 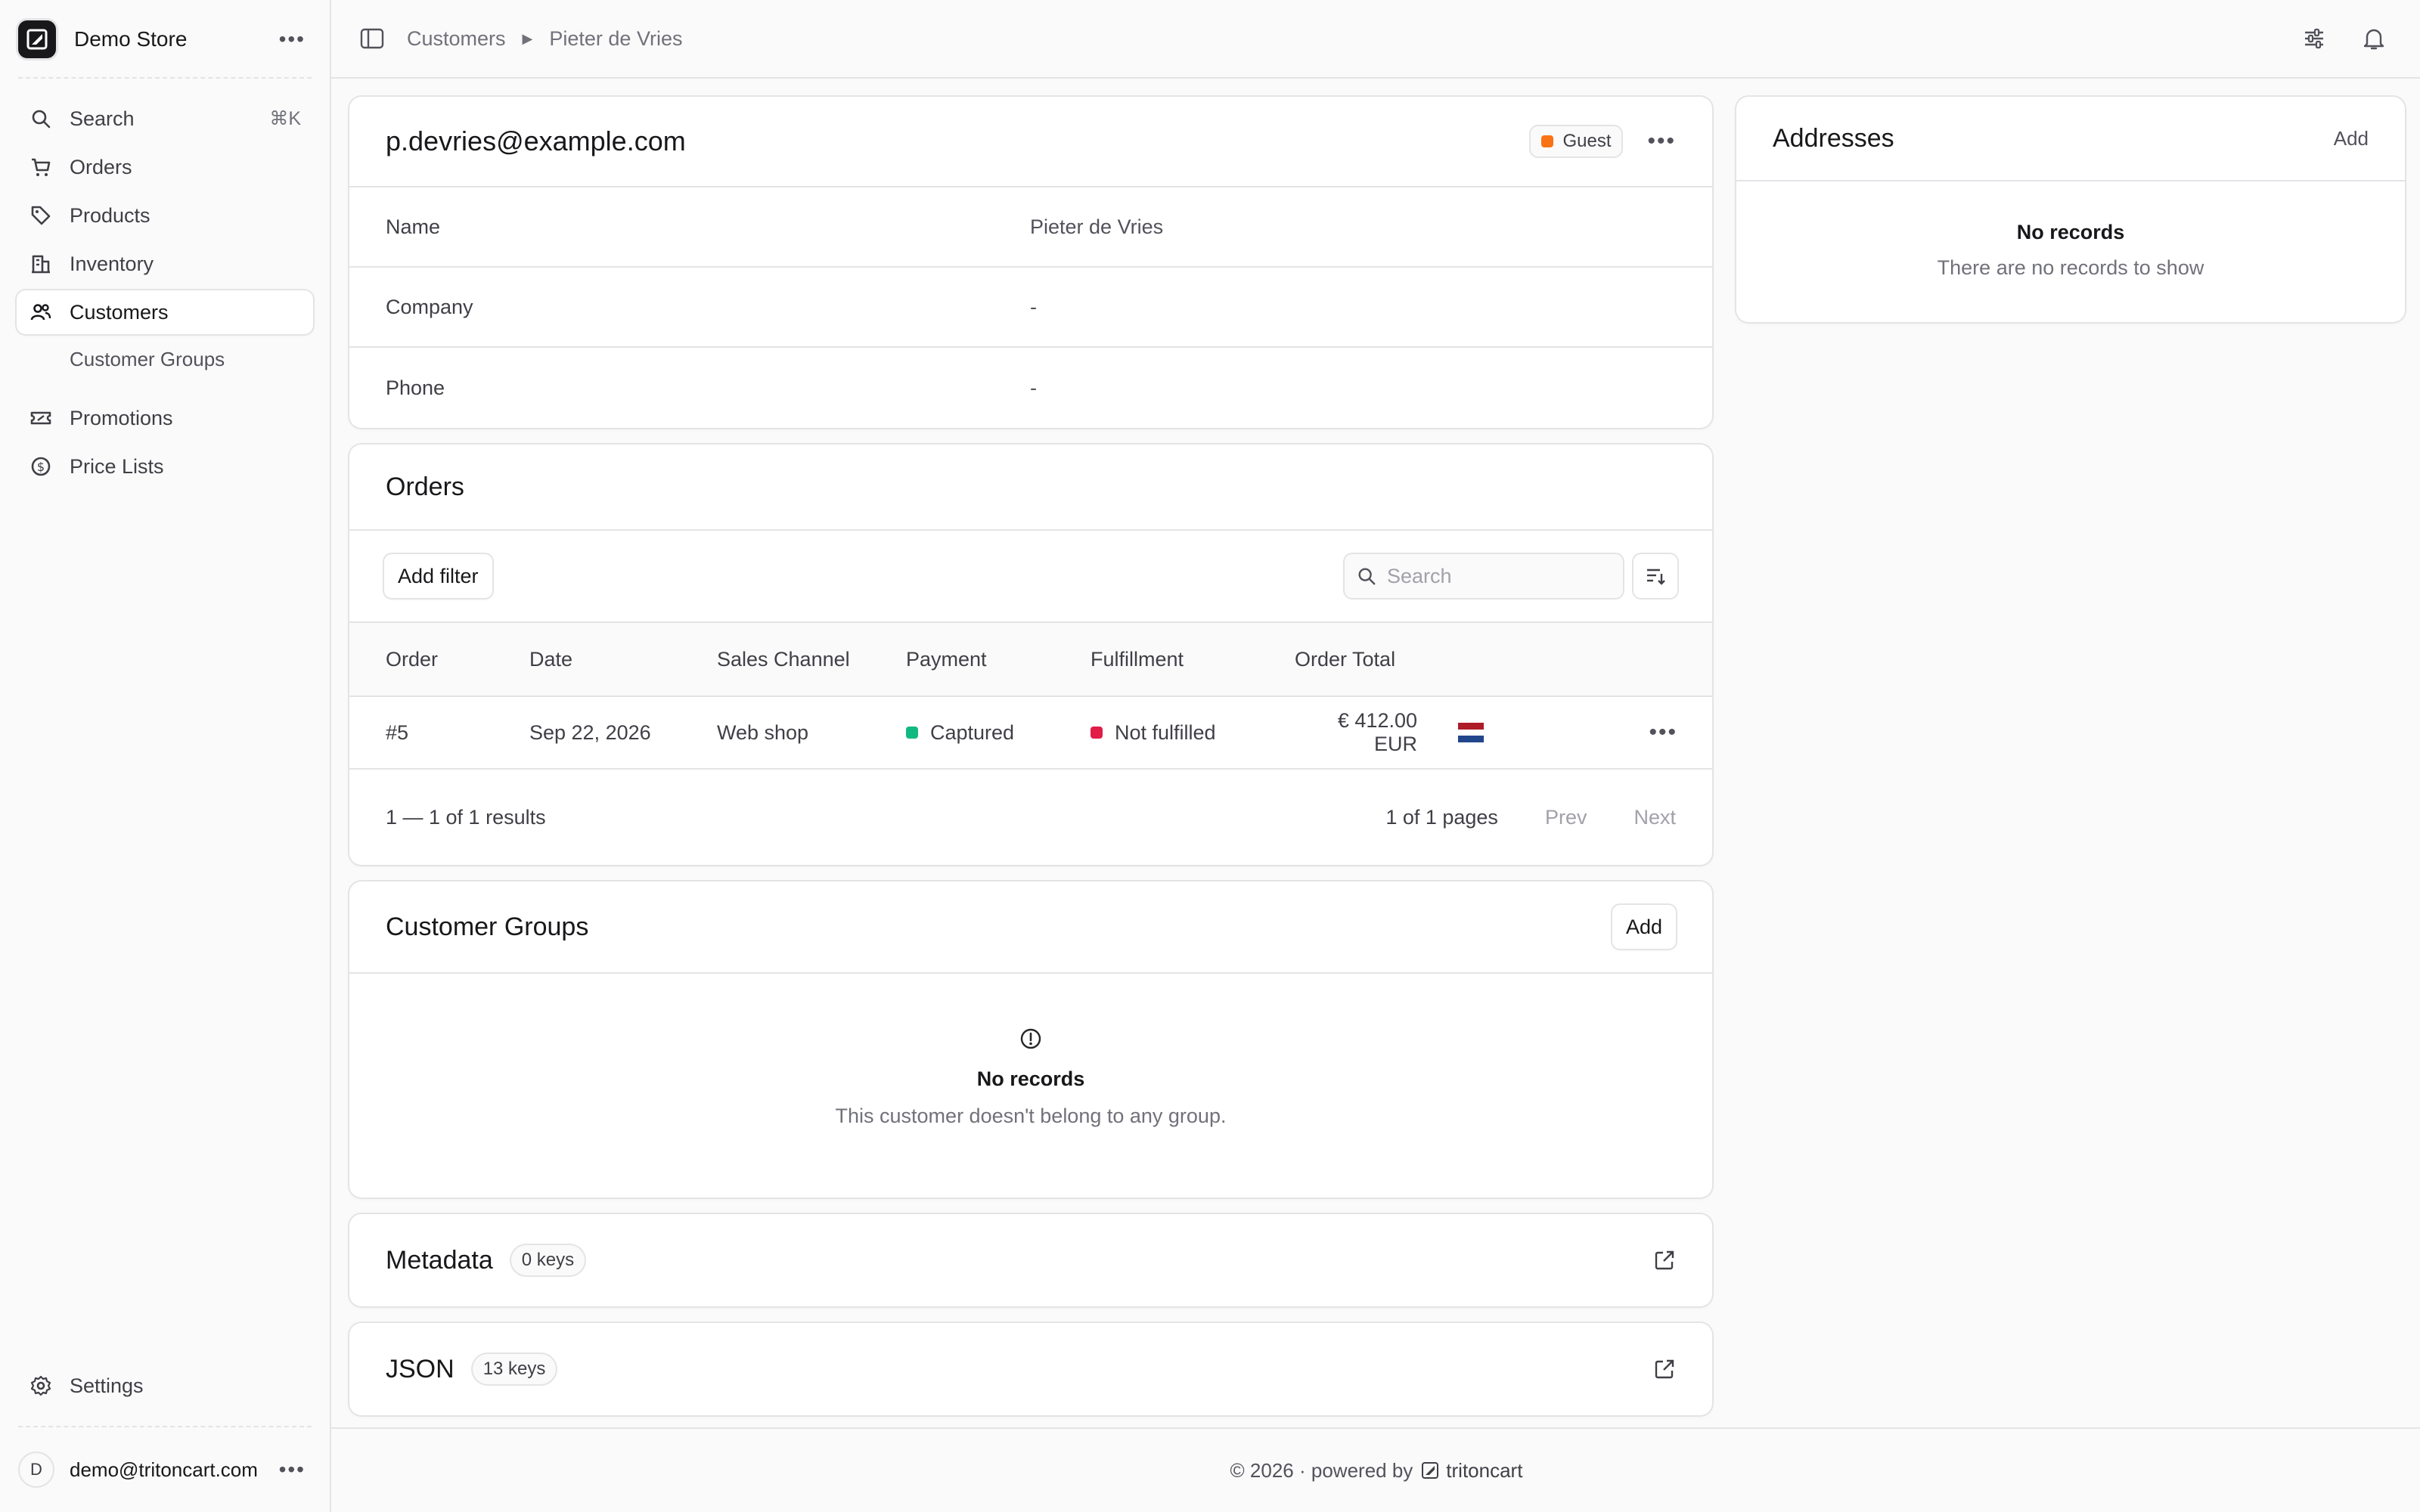 What do you see at coordinates (147, 358) in the screenshot?
I see `sidebar-item-label: Customer Groups` at bounding box center [147, 358].